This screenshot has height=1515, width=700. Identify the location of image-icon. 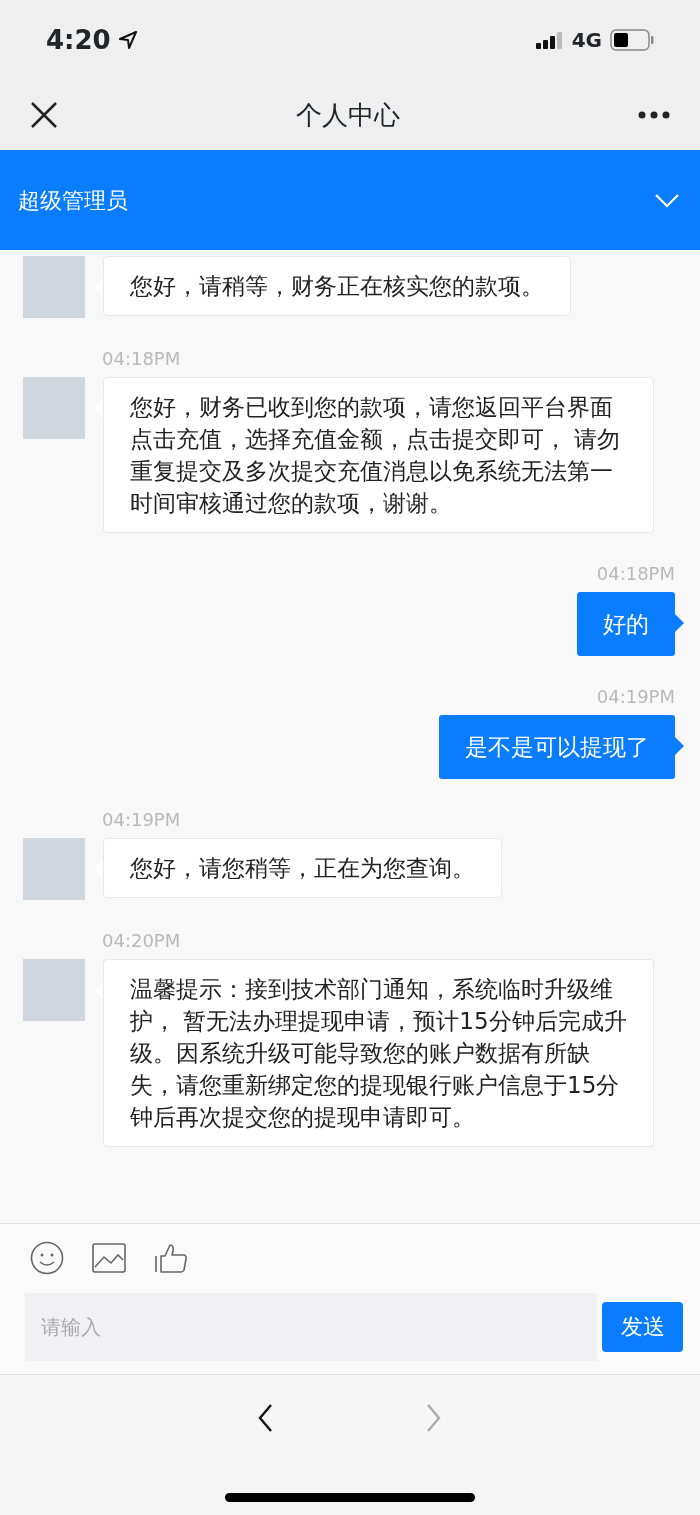
(109, 1257).